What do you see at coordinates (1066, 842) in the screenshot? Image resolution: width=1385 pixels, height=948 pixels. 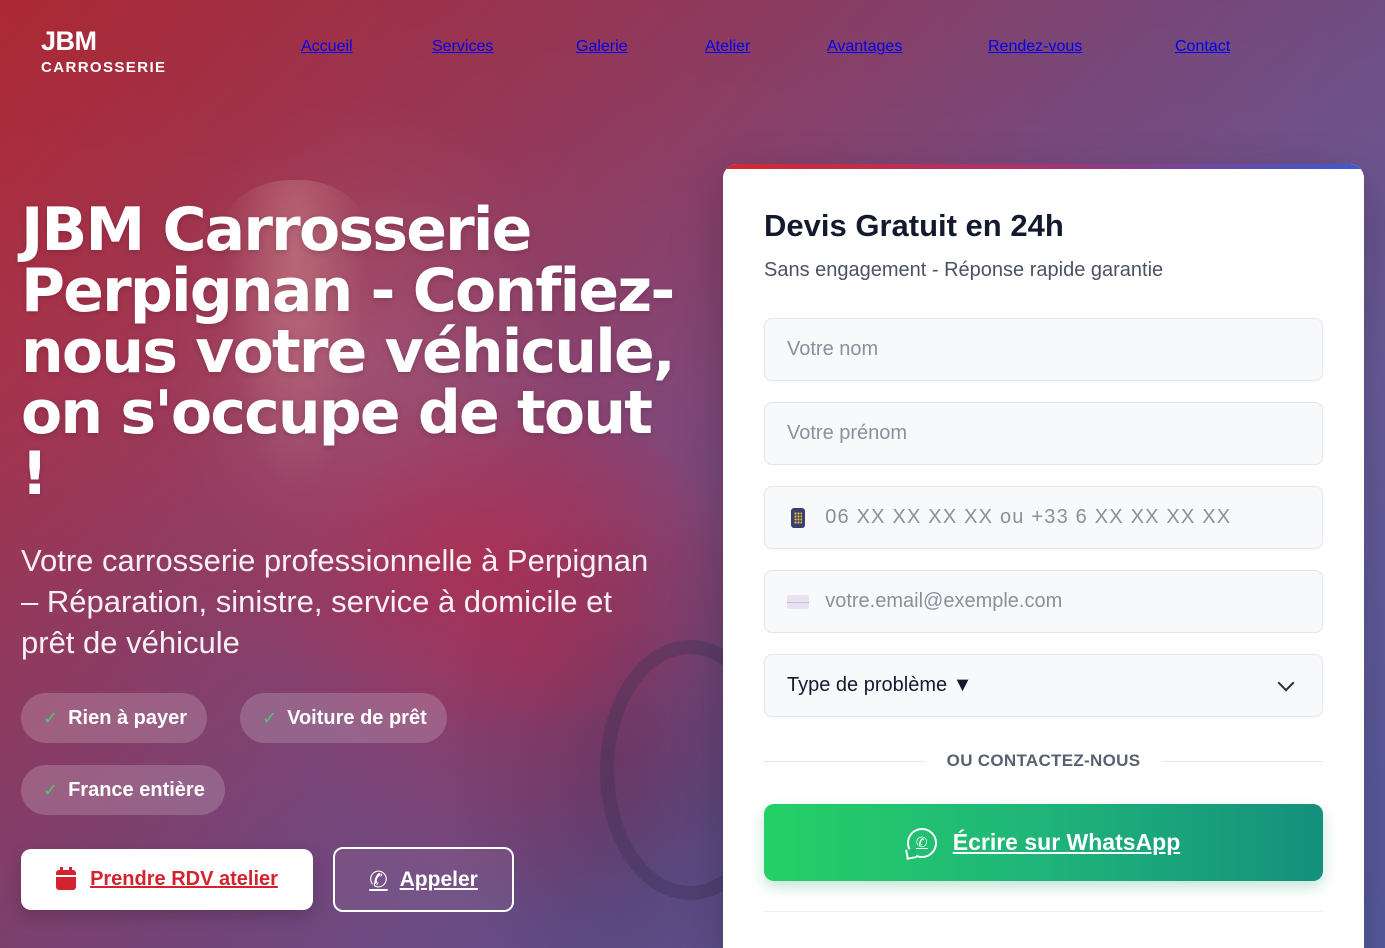 I see `whatsapp-label: Écrire sur WhatsApp` at bounding box center [1066, 842].